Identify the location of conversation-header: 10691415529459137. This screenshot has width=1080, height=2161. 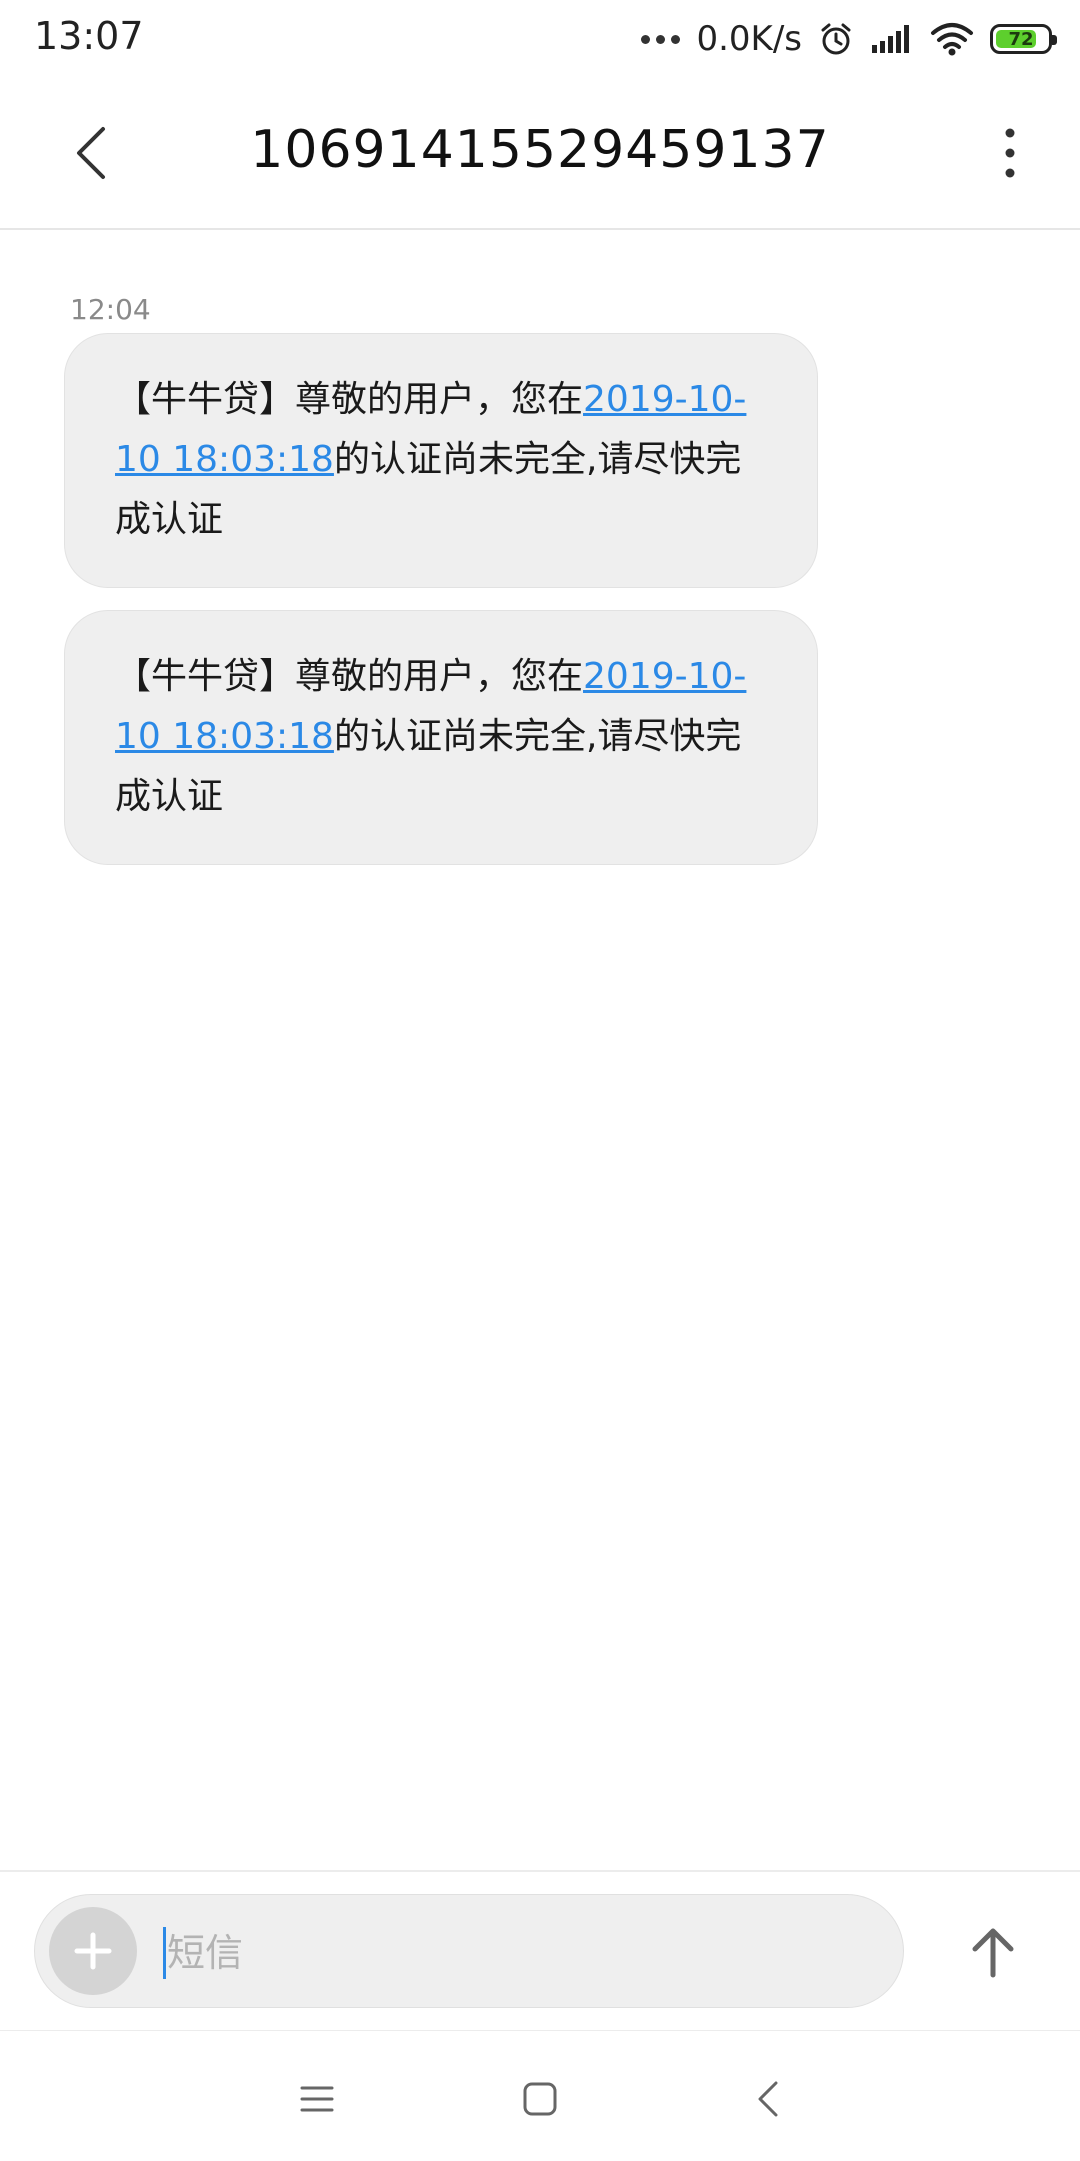
(540, 154).